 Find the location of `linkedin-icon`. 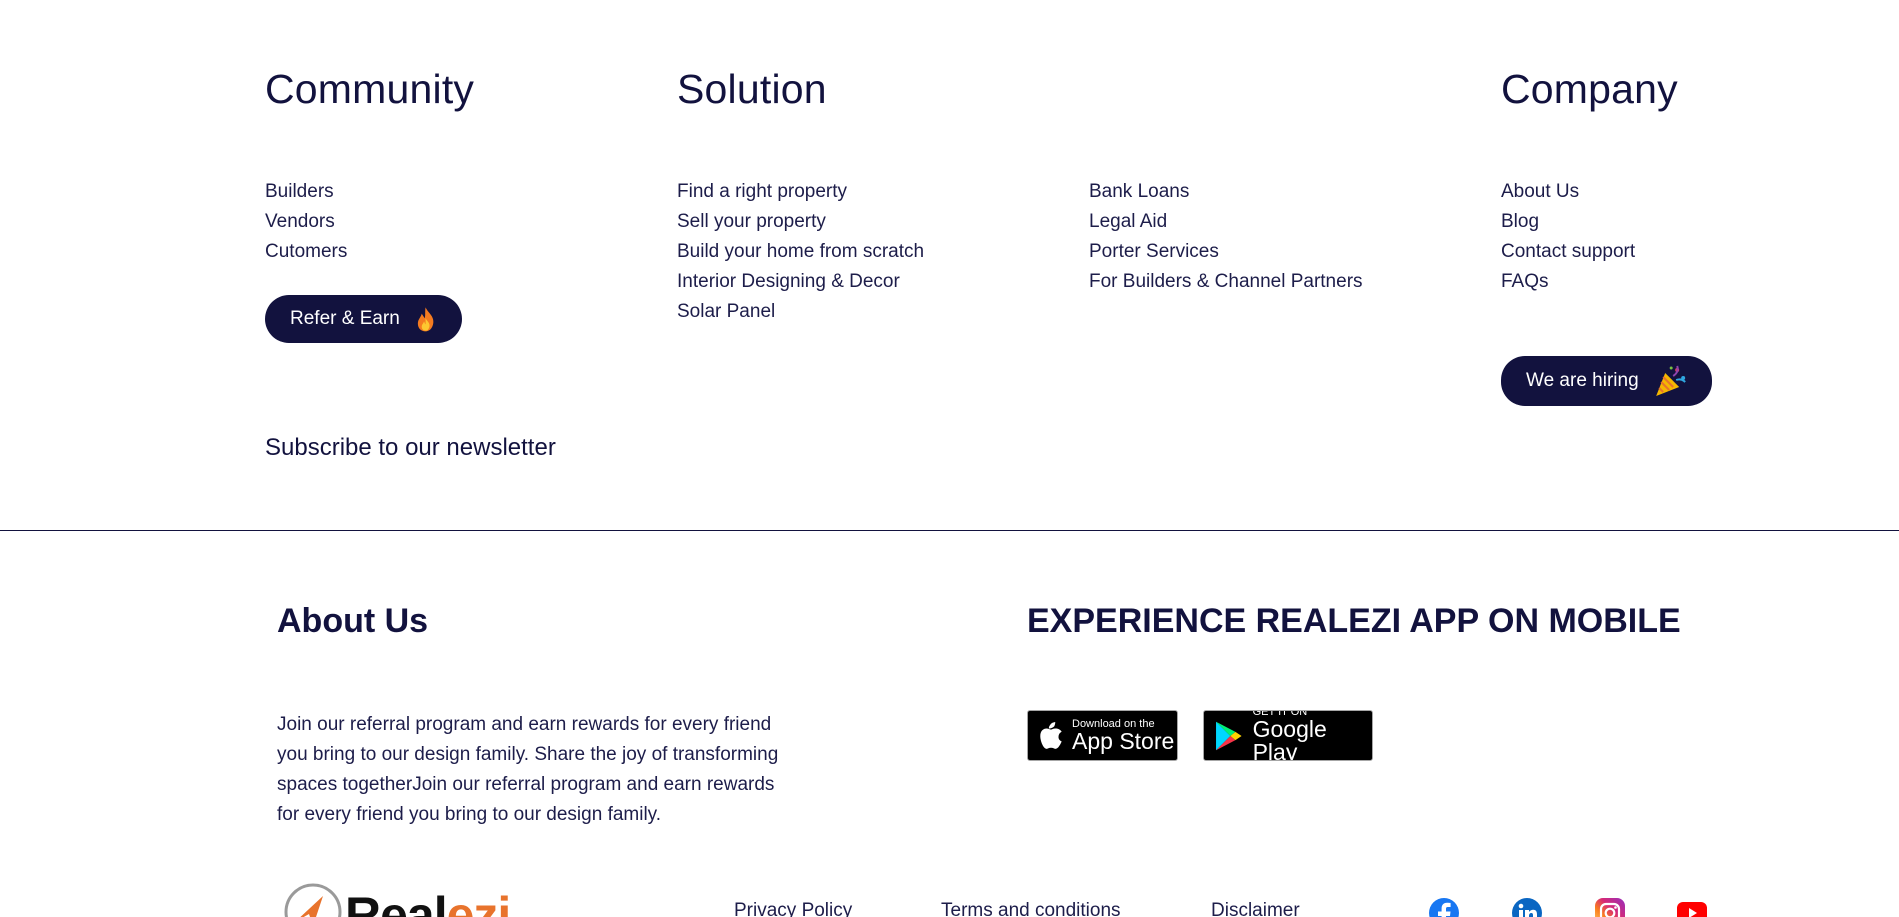

linkedin-icon is located at coordinates (1527, 907).